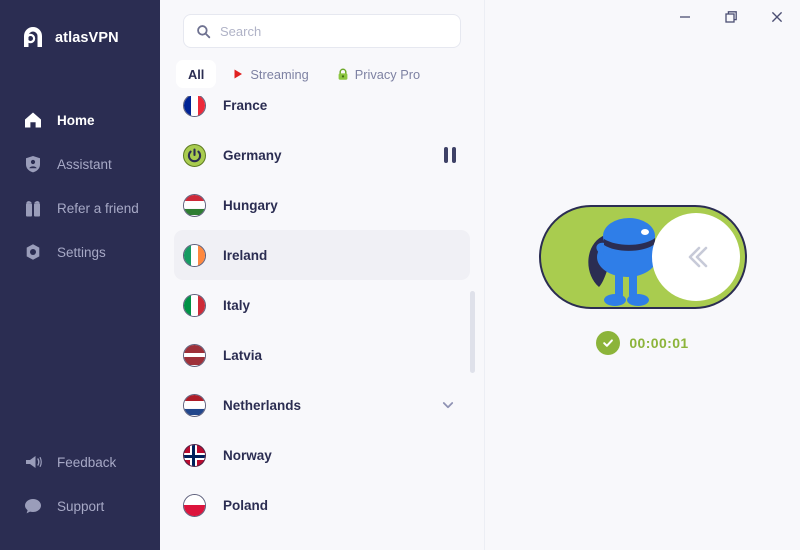  Describe the element at coordinates (194, 255) in the screenshot. I see `flag-ie` at that location.